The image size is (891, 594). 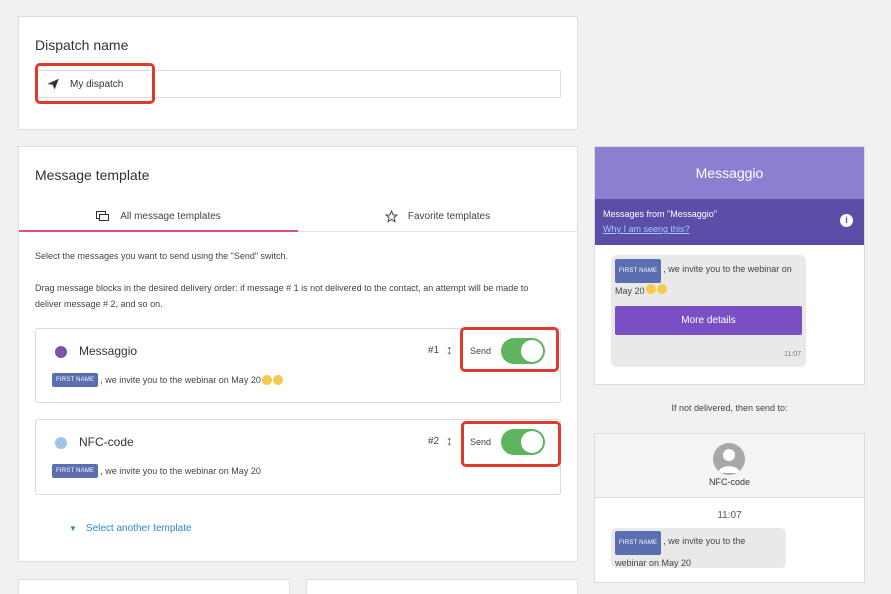 I want to click on bottom-card-left, so click(x=154, y=586).